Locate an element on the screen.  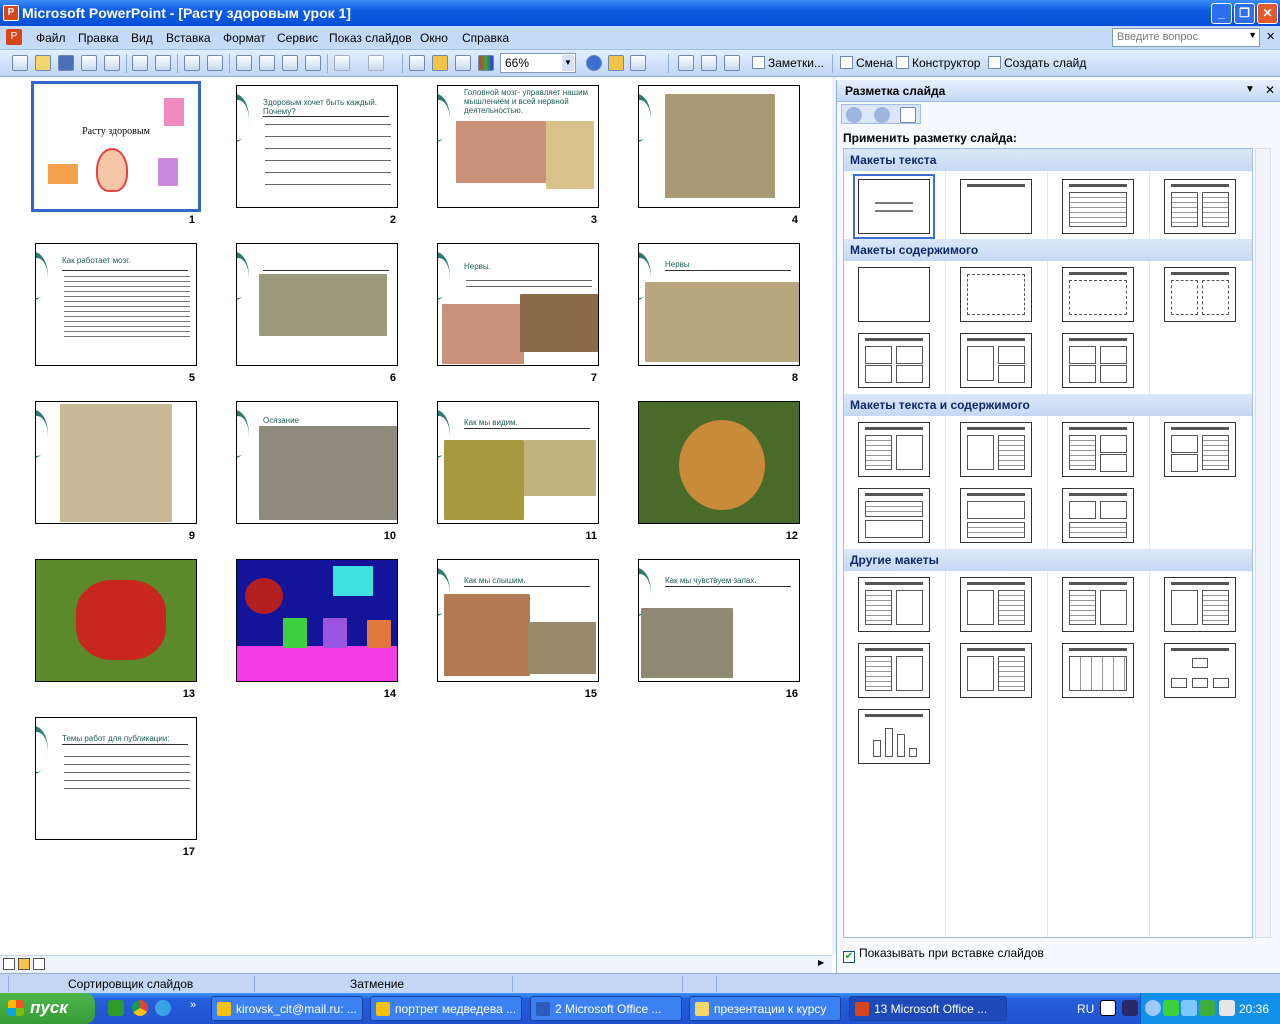
ask-question-input: Введите вопрос ▼ is located at coordinates (1186, 37).